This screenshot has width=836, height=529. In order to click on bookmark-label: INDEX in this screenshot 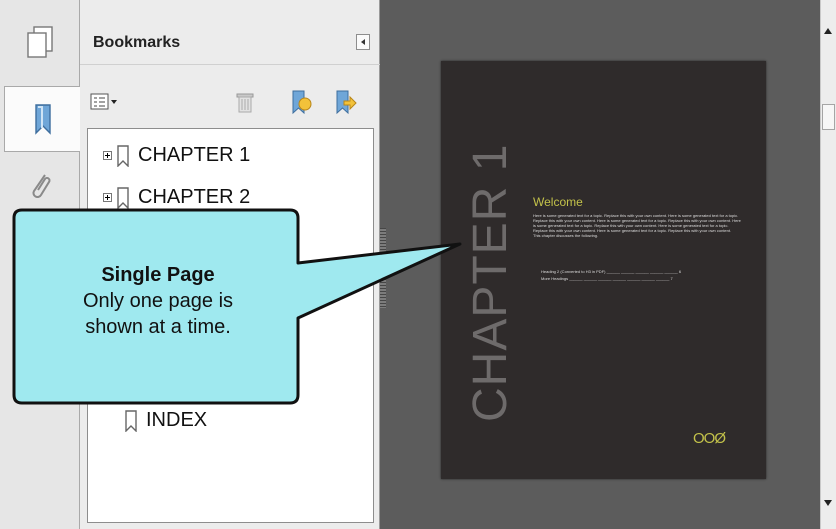, I will do `click(177, 420)`.